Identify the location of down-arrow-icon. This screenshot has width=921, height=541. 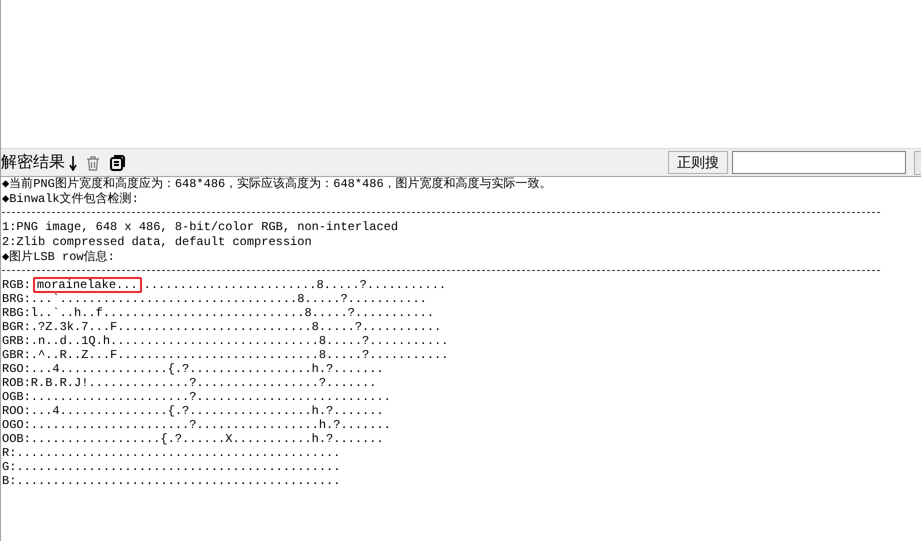
(73, 162).